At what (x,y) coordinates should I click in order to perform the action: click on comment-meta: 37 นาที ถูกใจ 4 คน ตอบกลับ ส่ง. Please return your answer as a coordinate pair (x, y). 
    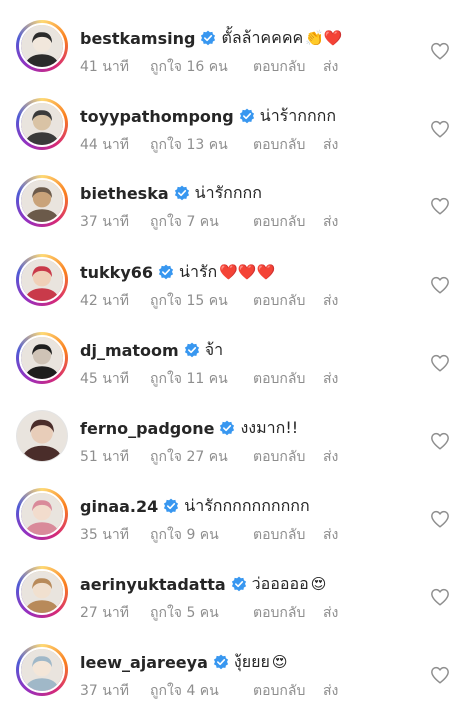
    Looking at the image, I should click on (209, 691).